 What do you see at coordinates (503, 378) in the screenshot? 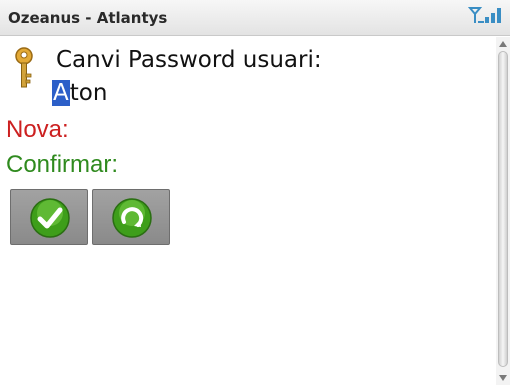
I see `scroll-down-arrow-icon` at bounding box center [503, 378].